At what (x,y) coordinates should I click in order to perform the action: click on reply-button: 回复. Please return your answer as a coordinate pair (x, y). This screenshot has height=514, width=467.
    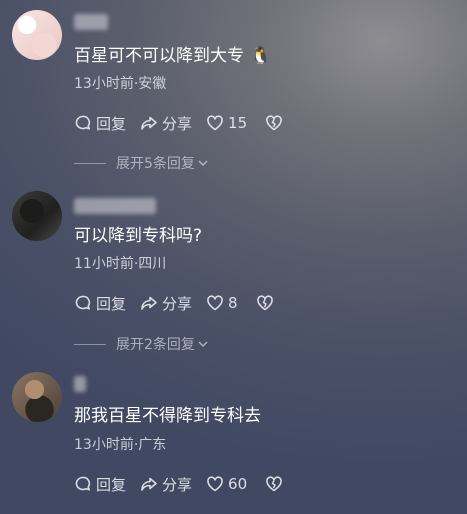
    Looking at the image, I should click on (100, 484).